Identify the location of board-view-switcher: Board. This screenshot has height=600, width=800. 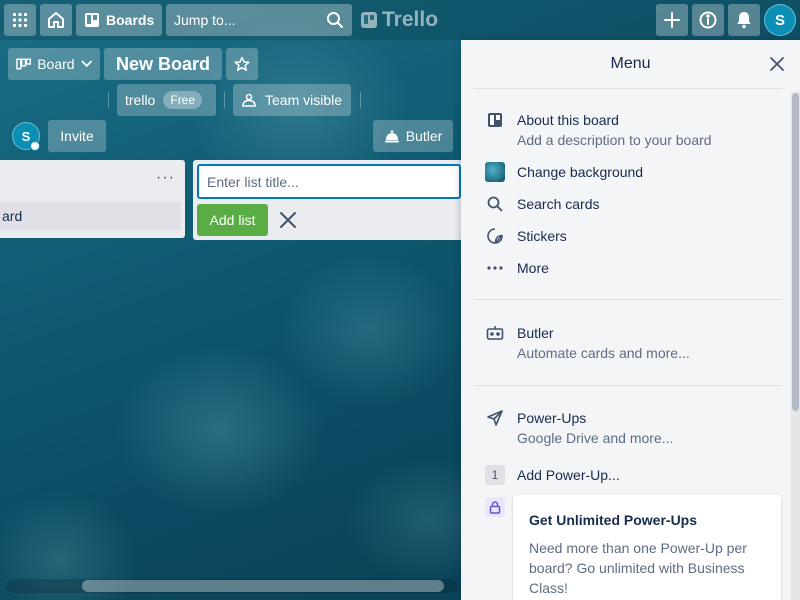
(54, 64).